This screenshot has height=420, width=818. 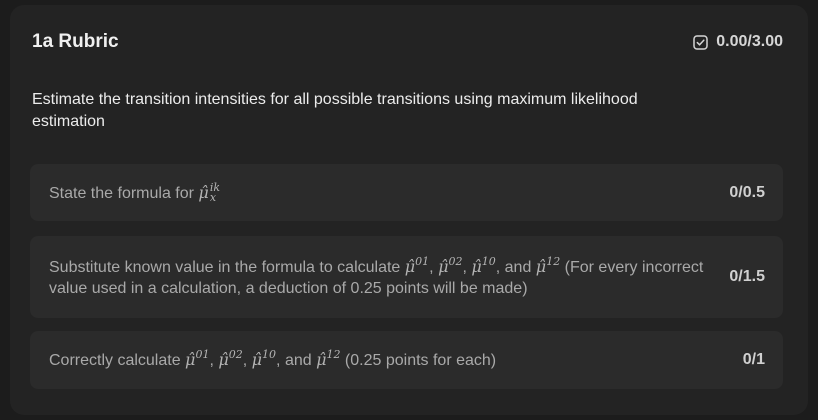 I want to click on rubric-item-label: State the formula for, so click(x=124, y=193).